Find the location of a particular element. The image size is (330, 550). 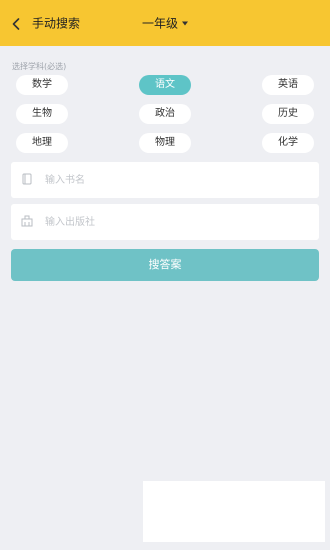

book-name-field is located at coordinates (165, 180).